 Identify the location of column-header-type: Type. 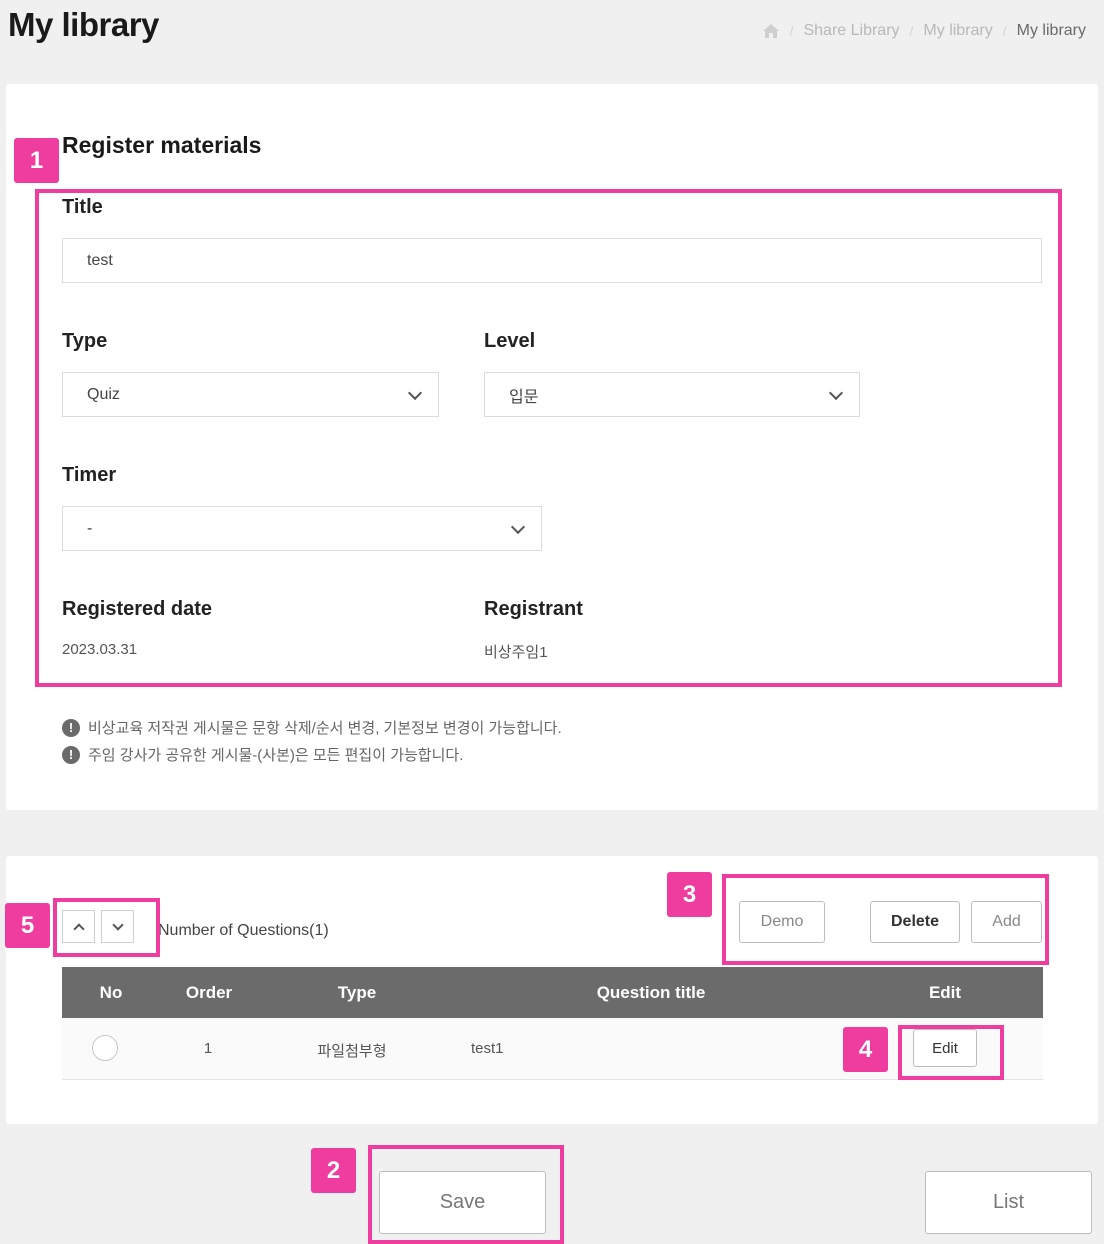
(357, 992).